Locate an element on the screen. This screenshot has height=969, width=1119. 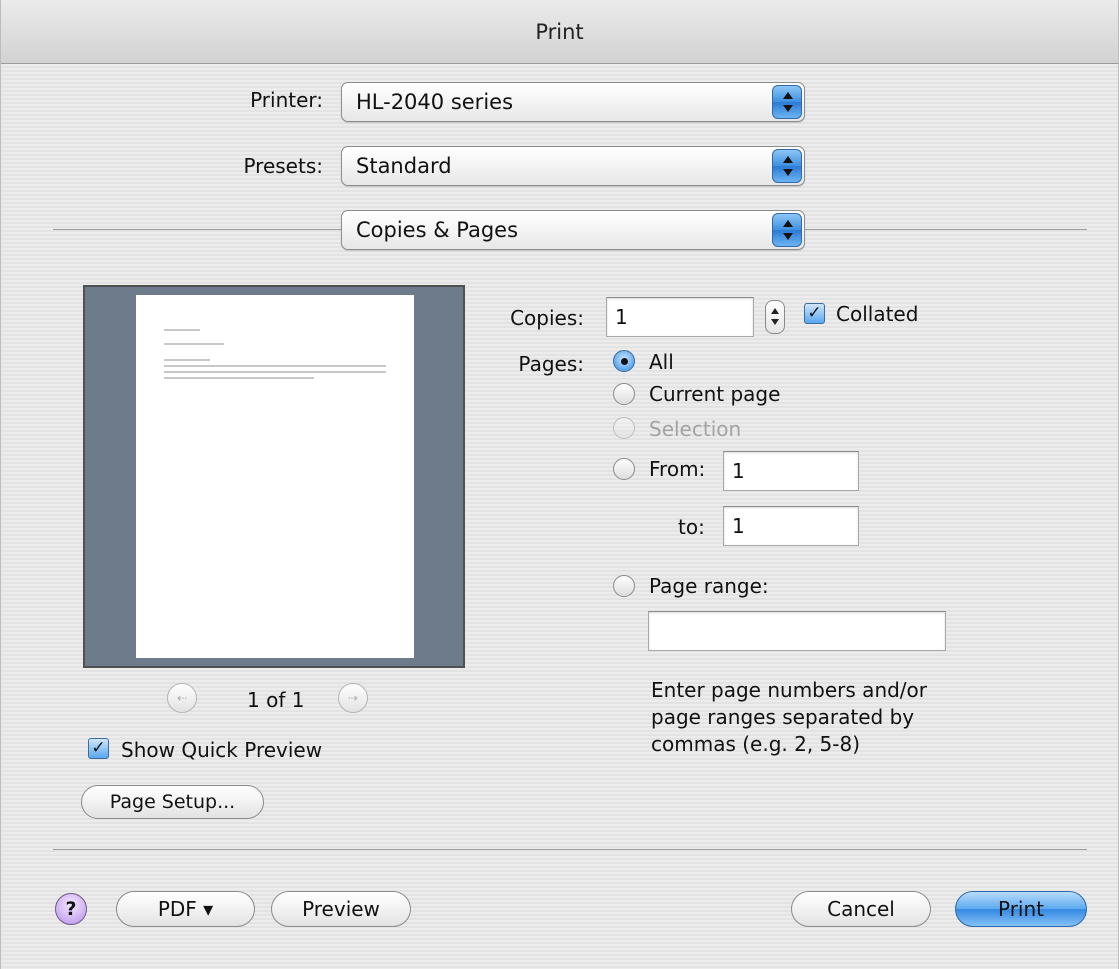
pages-range-radio is located at coordinates (624, 586).